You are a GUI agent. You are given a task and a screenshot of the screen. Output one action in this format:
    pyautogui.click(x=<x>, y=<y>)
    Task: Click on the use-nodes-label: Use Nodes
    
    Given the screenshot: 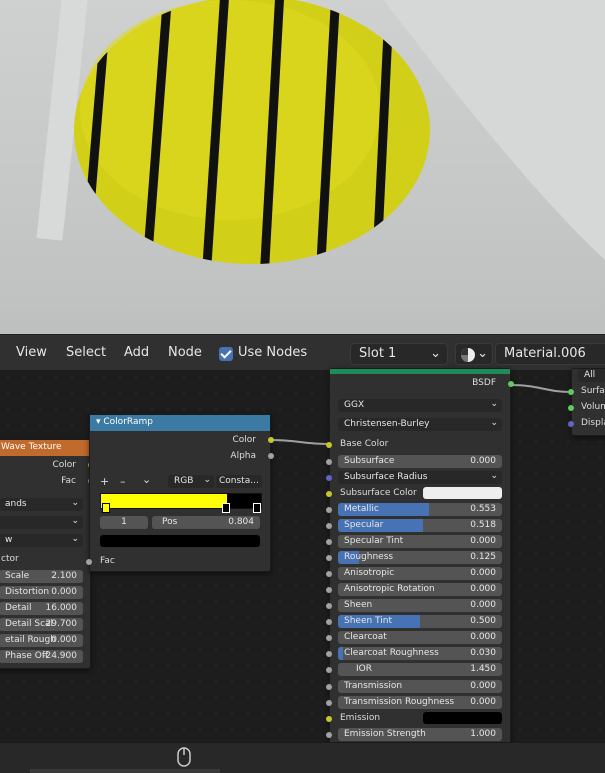 What is the action you would take?
    pyautogui.click(x=273, y=352)
    